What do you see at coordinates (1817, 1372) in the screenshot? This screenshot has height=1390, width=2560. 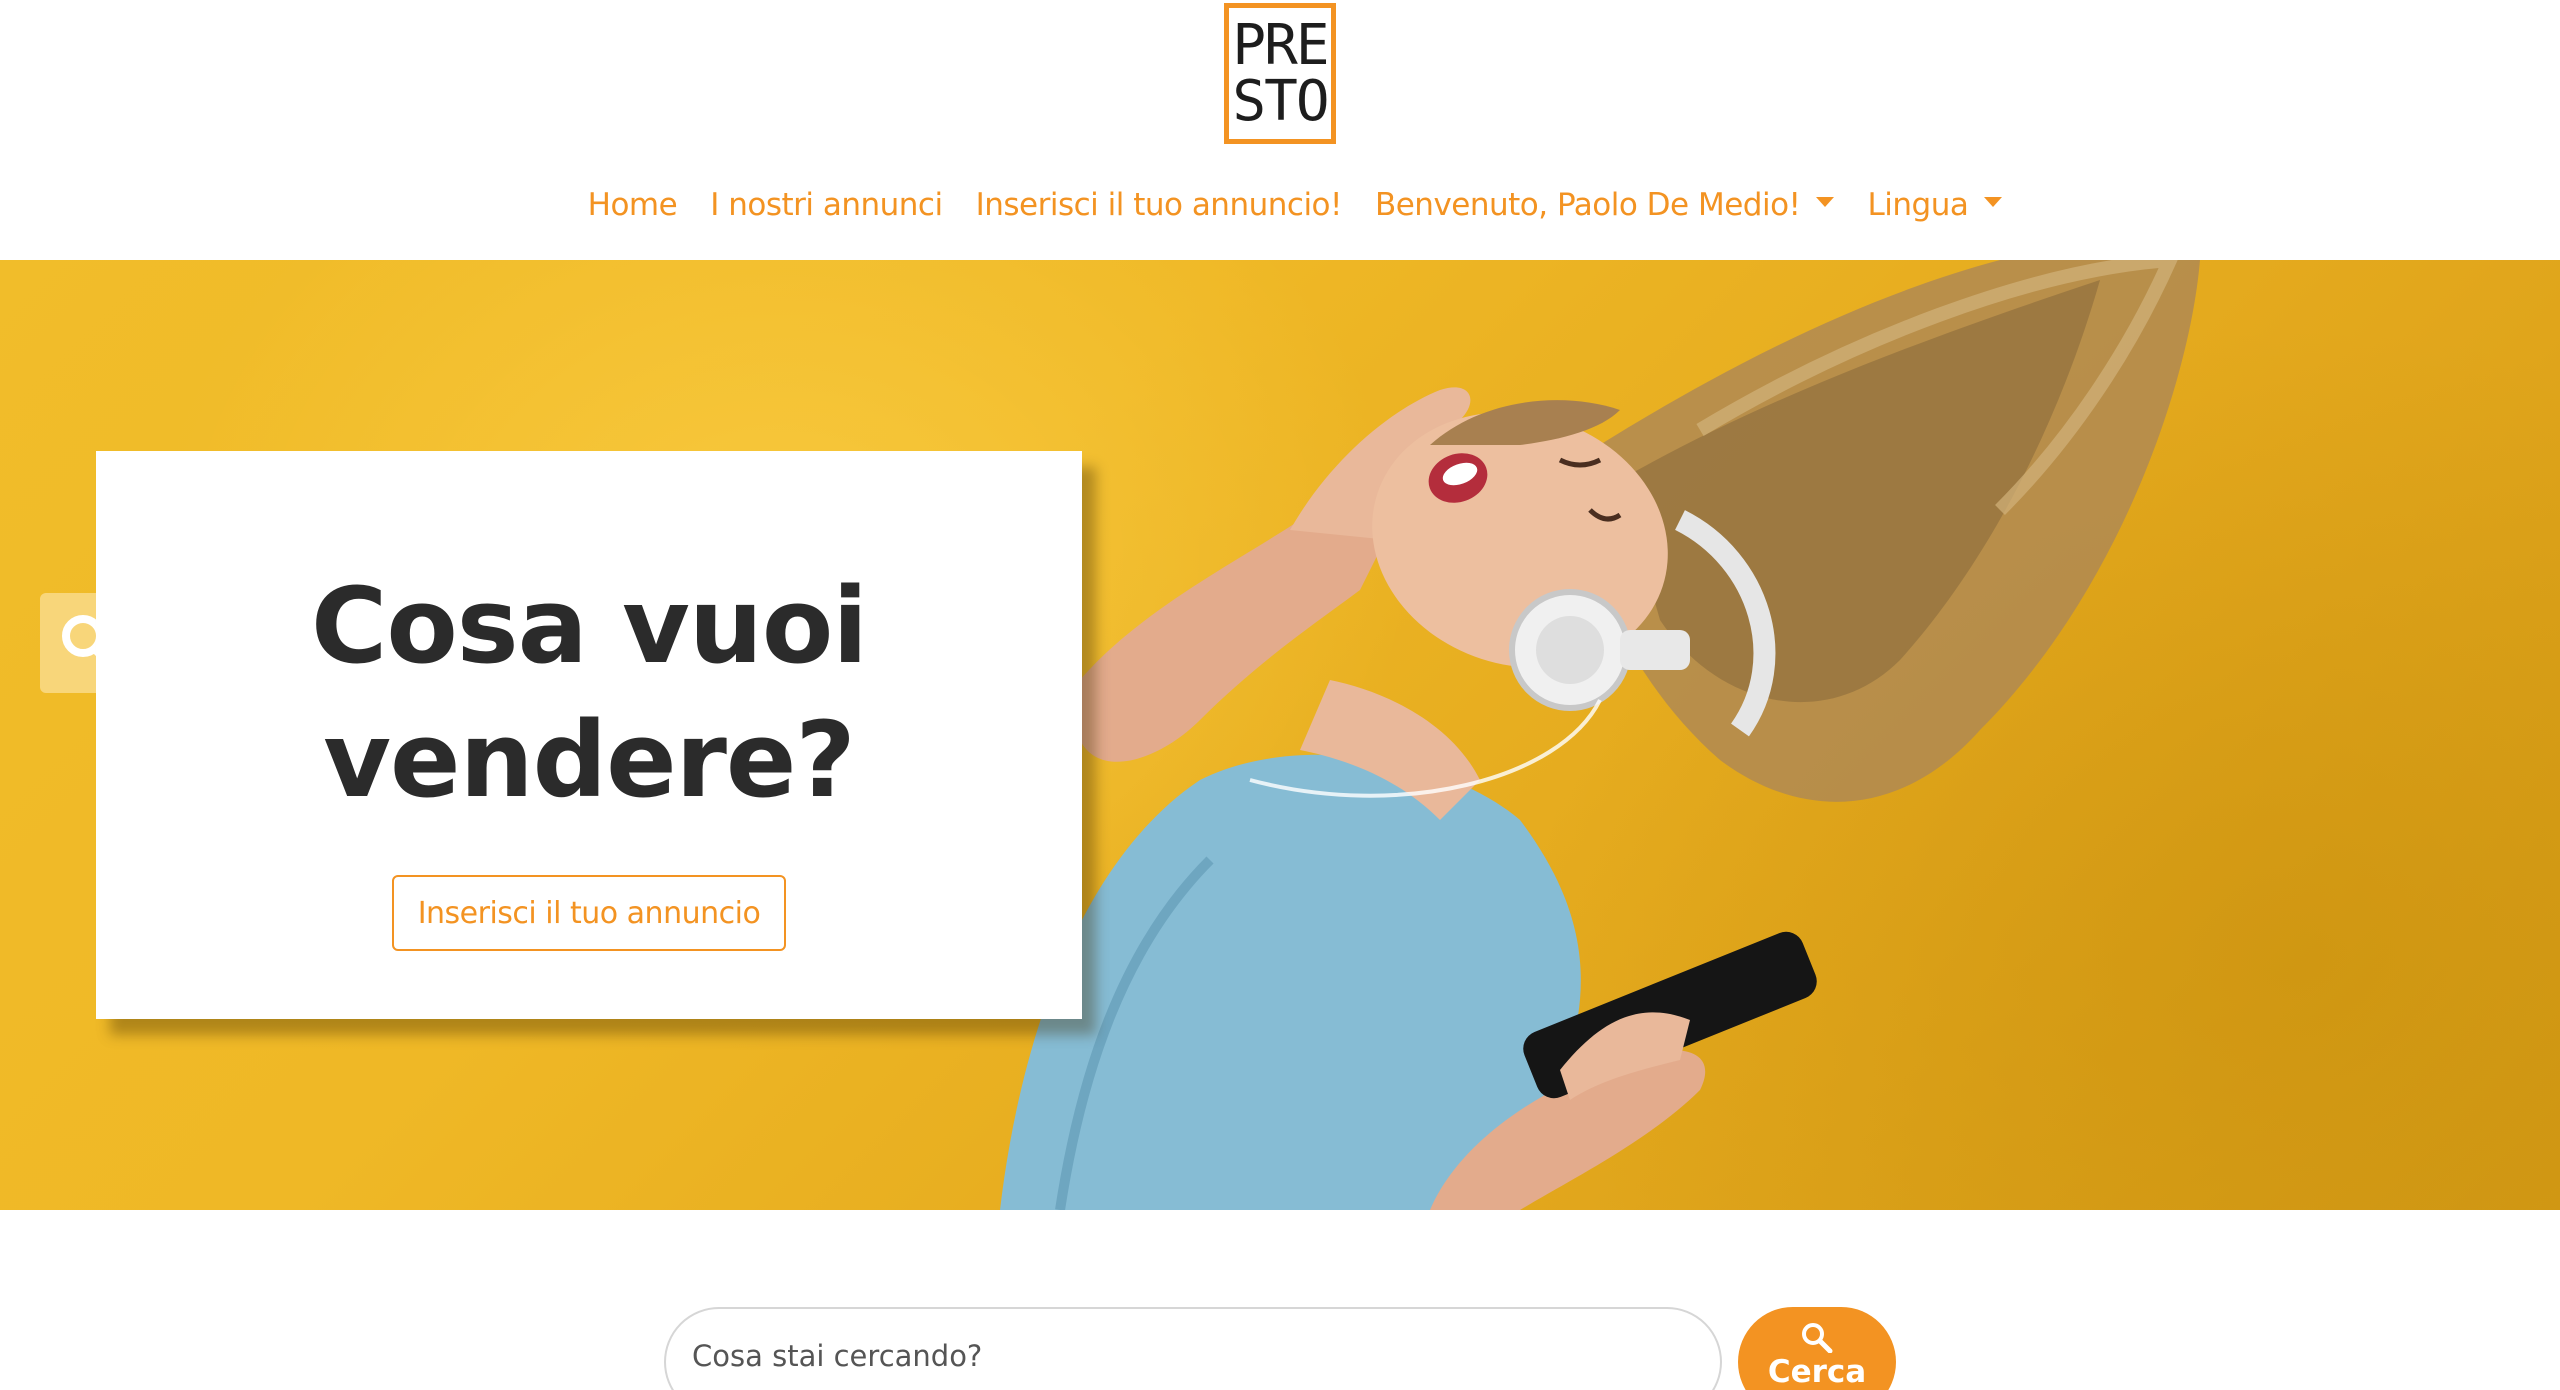 I see `search-button-label: Cerca` at bounding box center [1817, 1372].